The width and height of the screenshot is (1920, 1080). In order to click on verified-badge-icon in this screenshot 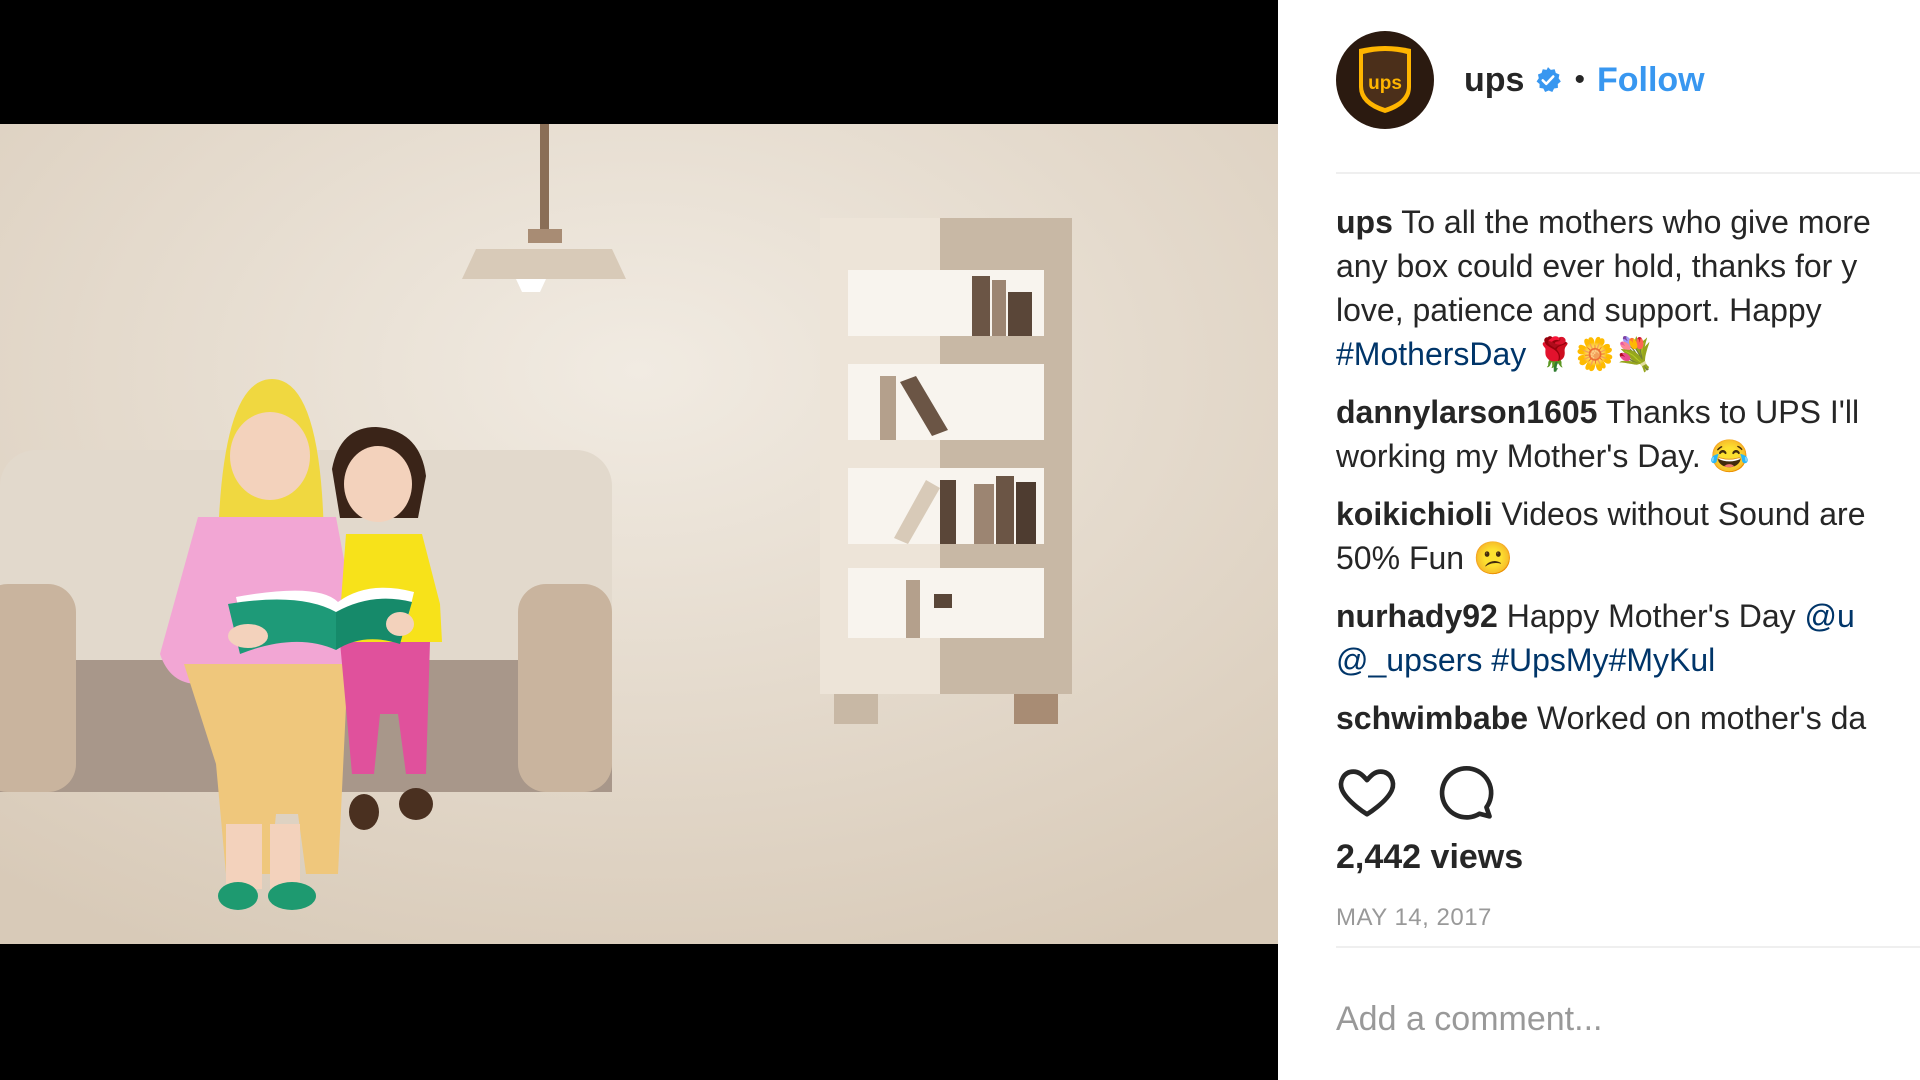, I will do `click(1548, 80)`.